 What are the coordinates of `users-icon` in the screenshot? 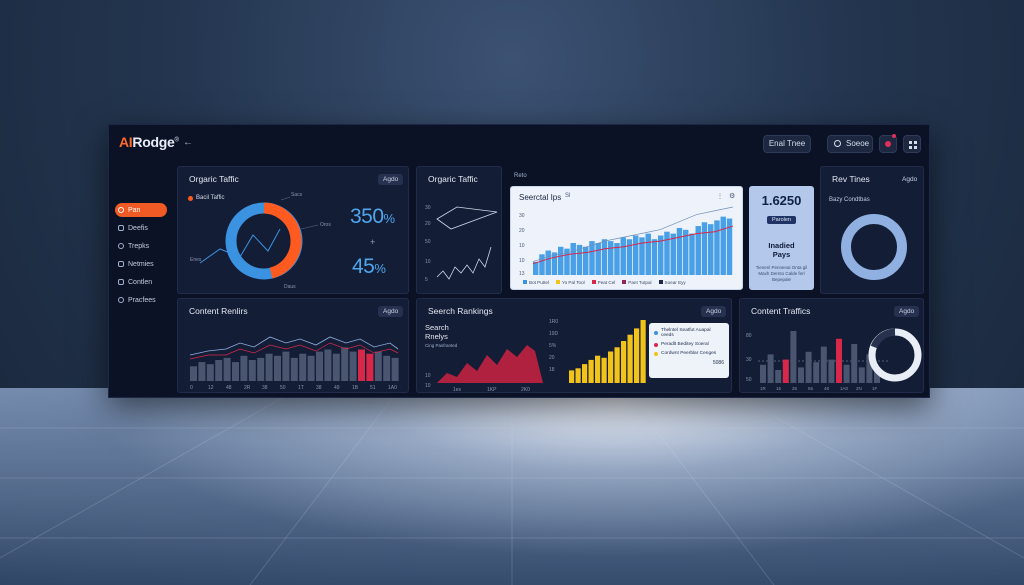 It's located at (121, 300).